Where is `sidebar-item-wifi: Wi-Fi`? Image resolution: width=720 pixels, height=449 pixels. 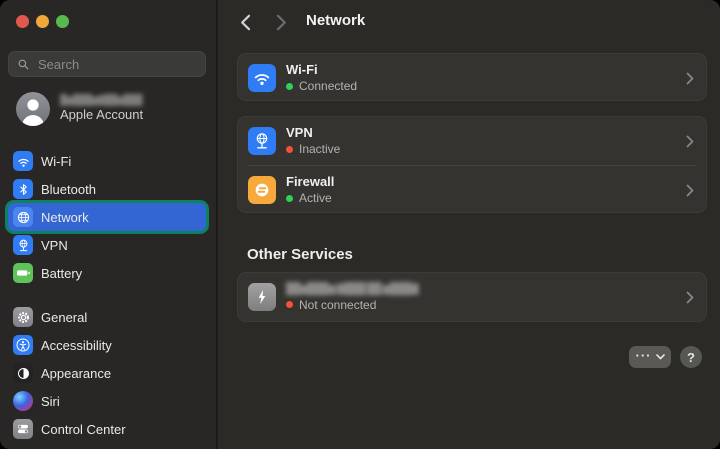 sidebar-item-wifi: Wi-Fi is located at coordinates (107, 161).